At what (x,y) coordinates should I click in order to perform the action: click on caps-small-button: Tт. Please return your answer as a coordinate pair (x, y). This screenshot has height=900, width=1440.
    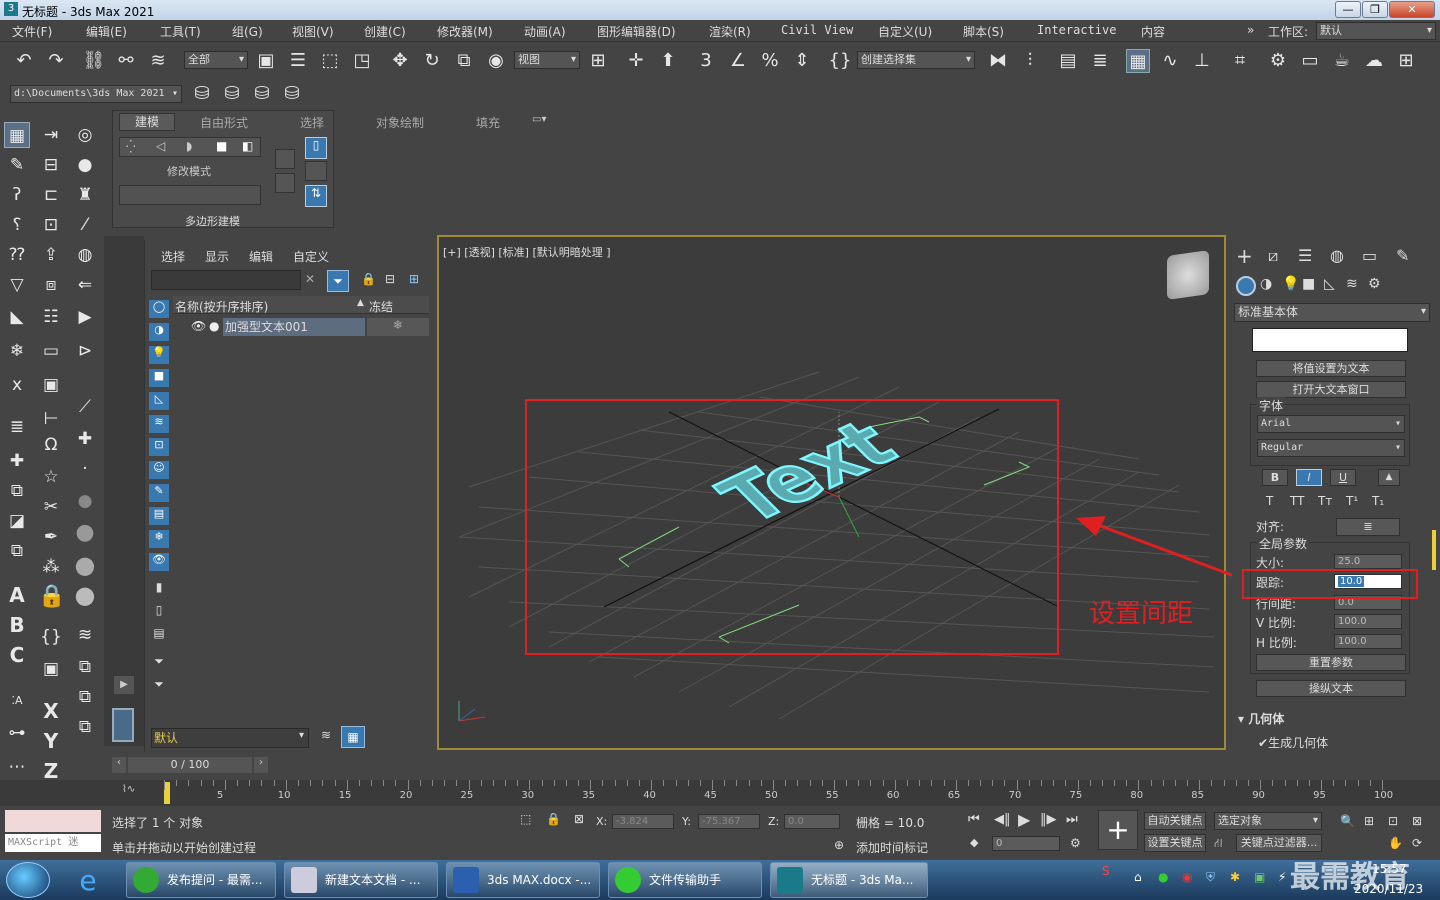
    Looking at the image, I should click on (1325, 501).